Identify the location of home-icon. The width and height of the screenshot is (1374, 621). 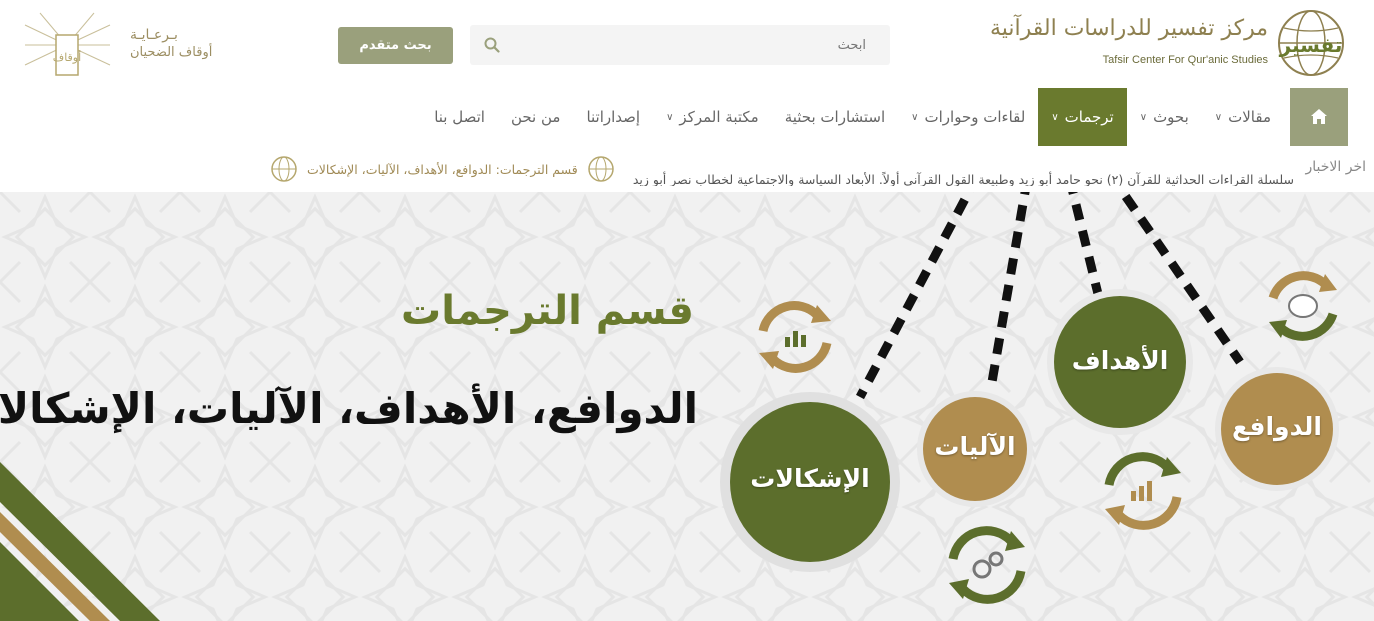
(1319, 116).